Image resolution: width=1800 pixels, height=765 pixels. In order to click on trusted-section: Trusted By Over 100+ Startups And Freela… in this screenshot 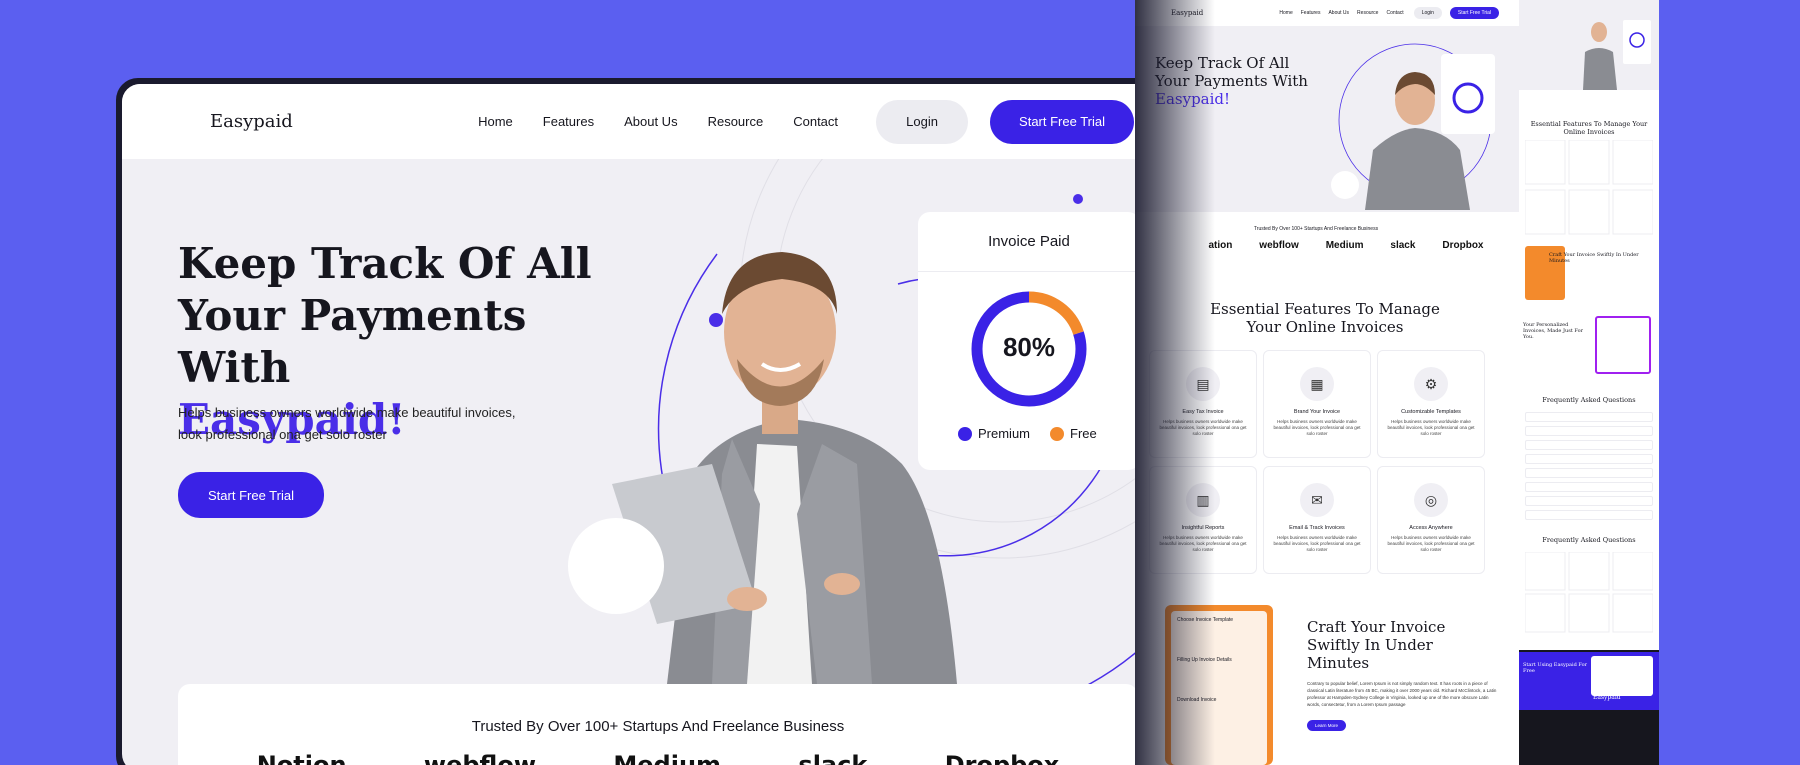, I will do `click(658, 724)`.